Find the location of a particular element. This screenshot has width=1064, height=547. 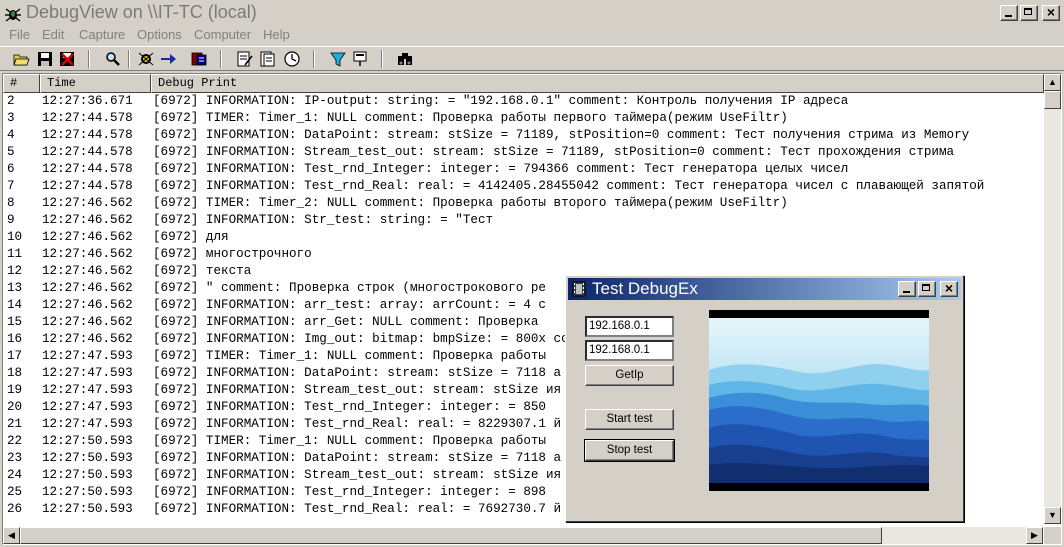

dialog-title-bar: Test DebugEx × is located at coordinates (764, 289).